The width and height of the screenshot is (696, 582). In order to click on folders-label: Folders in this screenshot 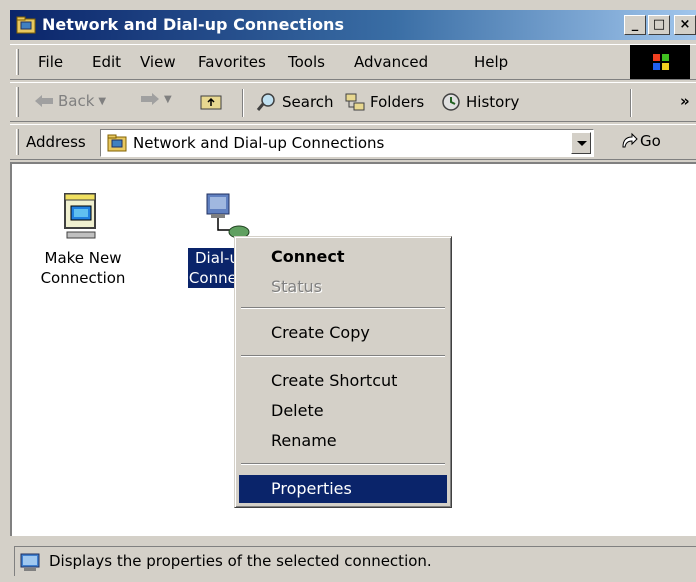, I will do `click(397, 102)`.